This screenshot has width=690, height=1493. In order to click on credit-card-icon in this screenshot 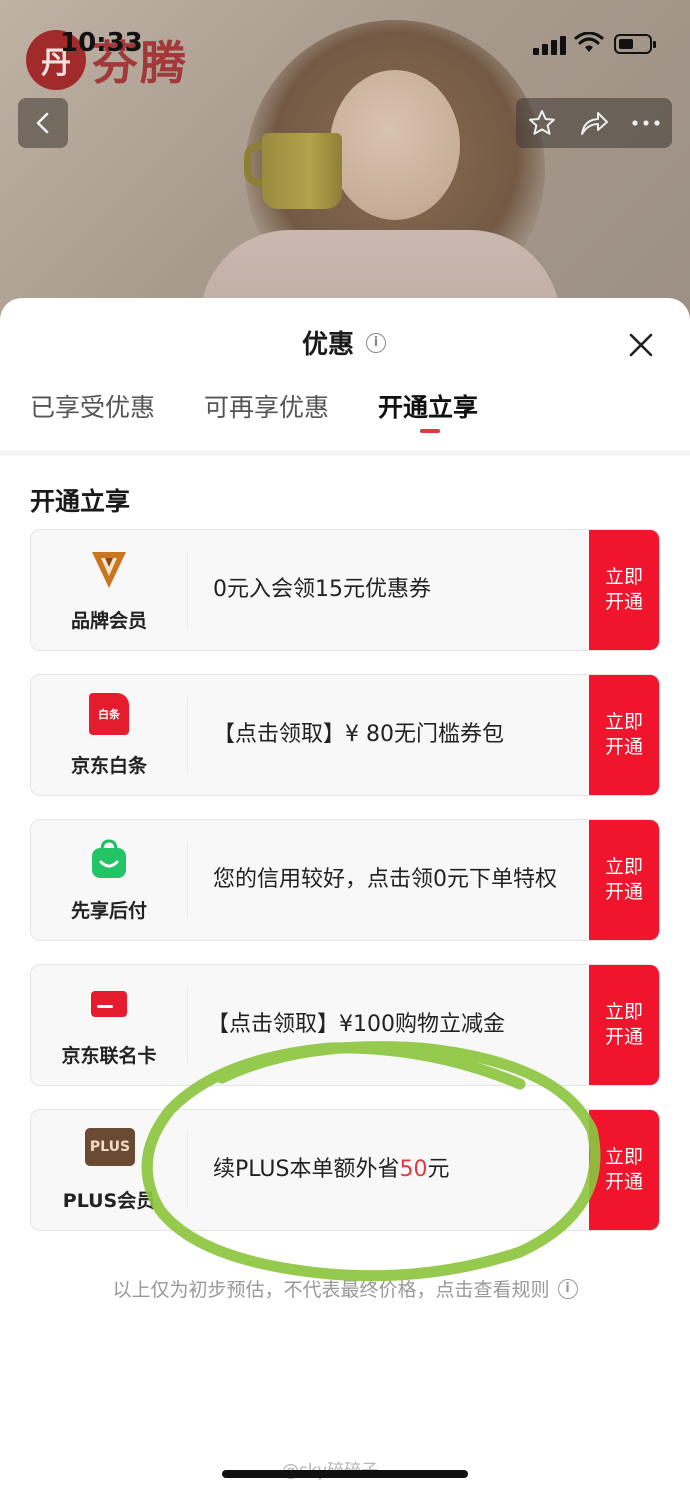, I will do `click(109, 1004)`.